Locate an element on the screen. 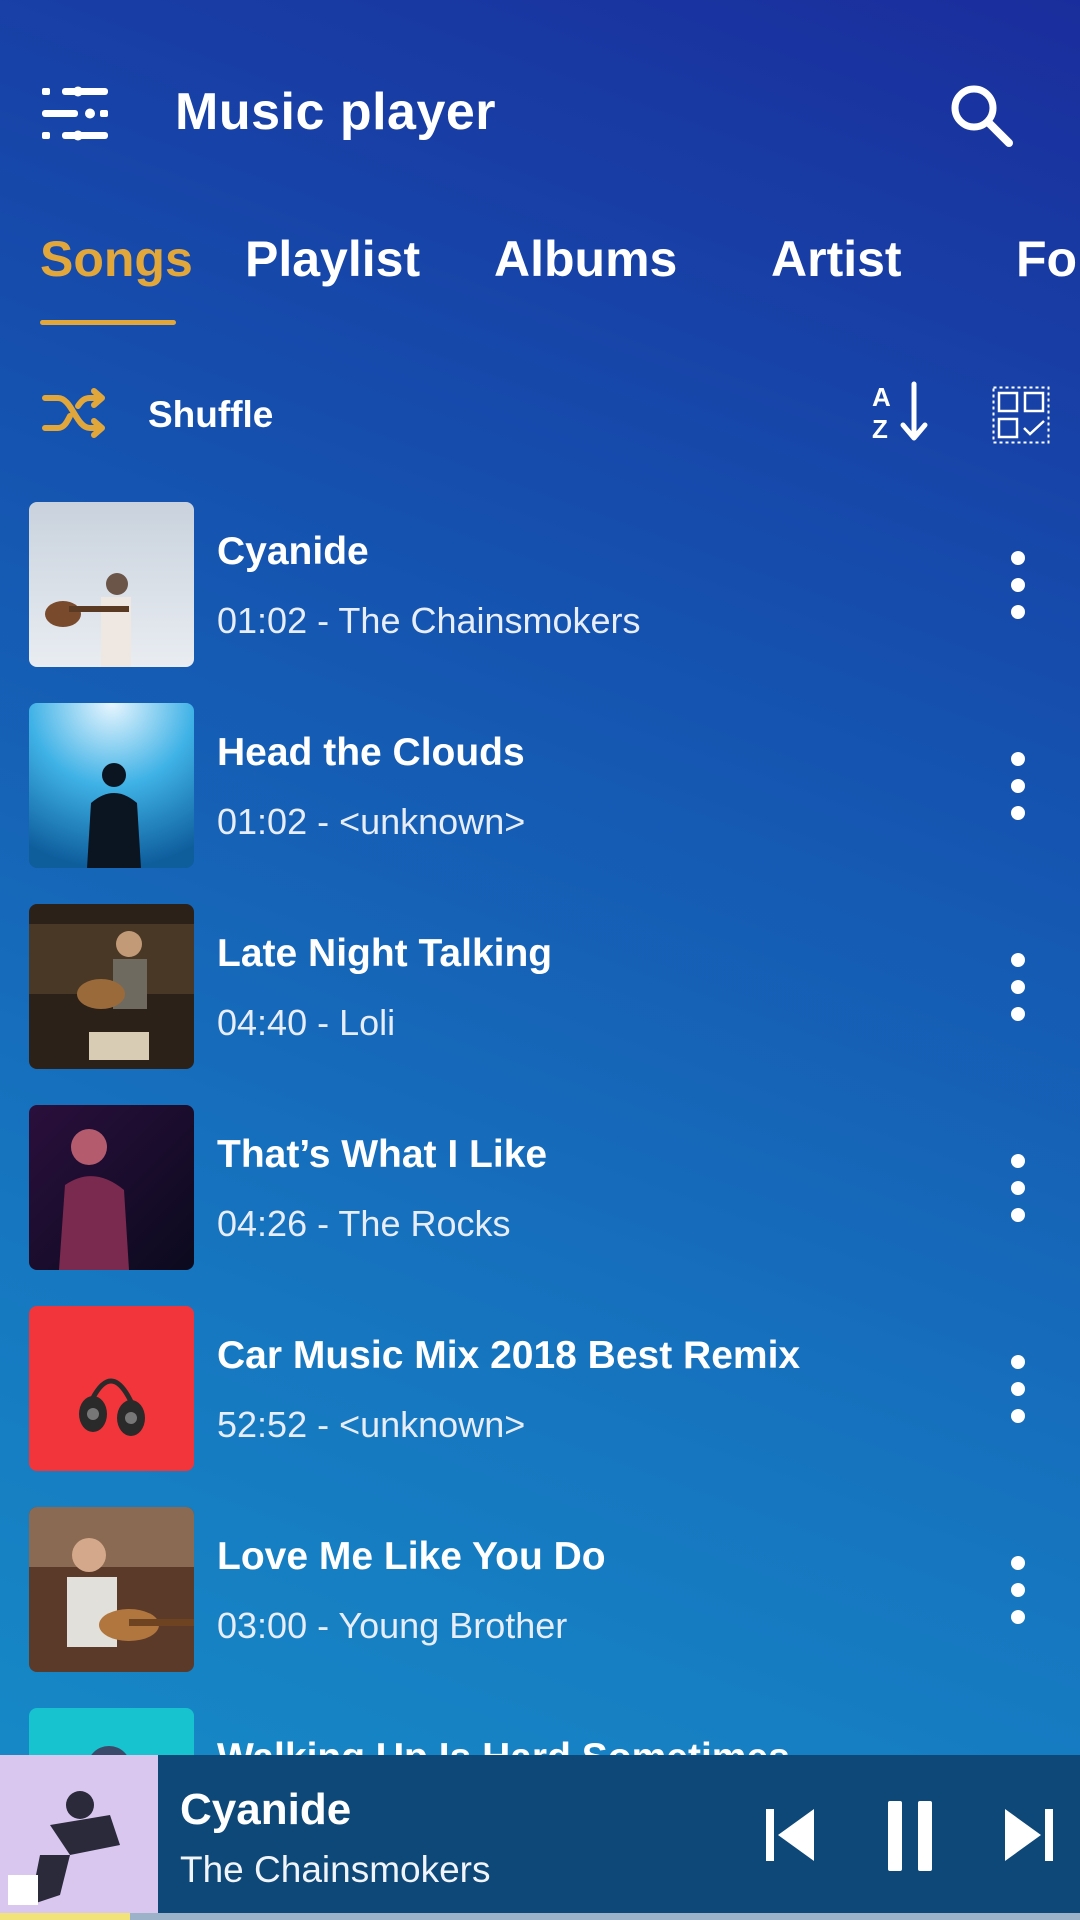 The width and height of the screenshot is (1080, 1920). song-title: Car Music Mix 2018 Best Remix is located at coordinates (509, 1355).